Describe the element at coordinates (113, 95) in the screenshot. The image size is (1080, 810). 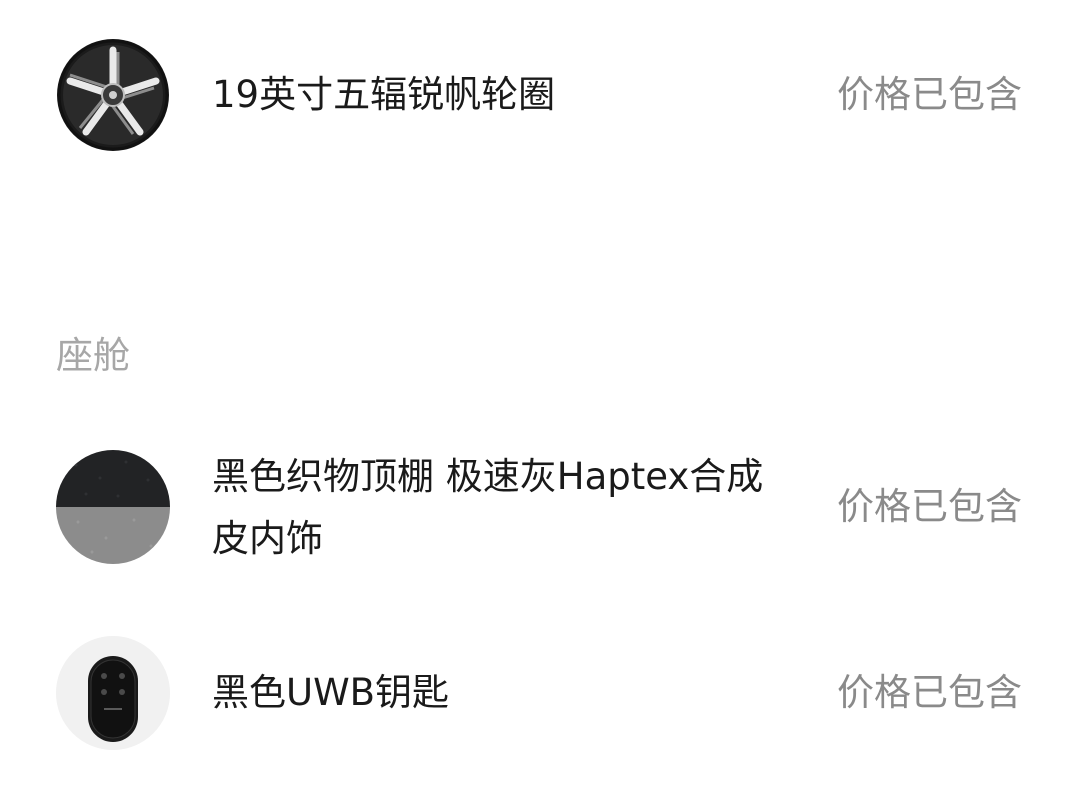
I see `wheel-rim-icon` at that location.